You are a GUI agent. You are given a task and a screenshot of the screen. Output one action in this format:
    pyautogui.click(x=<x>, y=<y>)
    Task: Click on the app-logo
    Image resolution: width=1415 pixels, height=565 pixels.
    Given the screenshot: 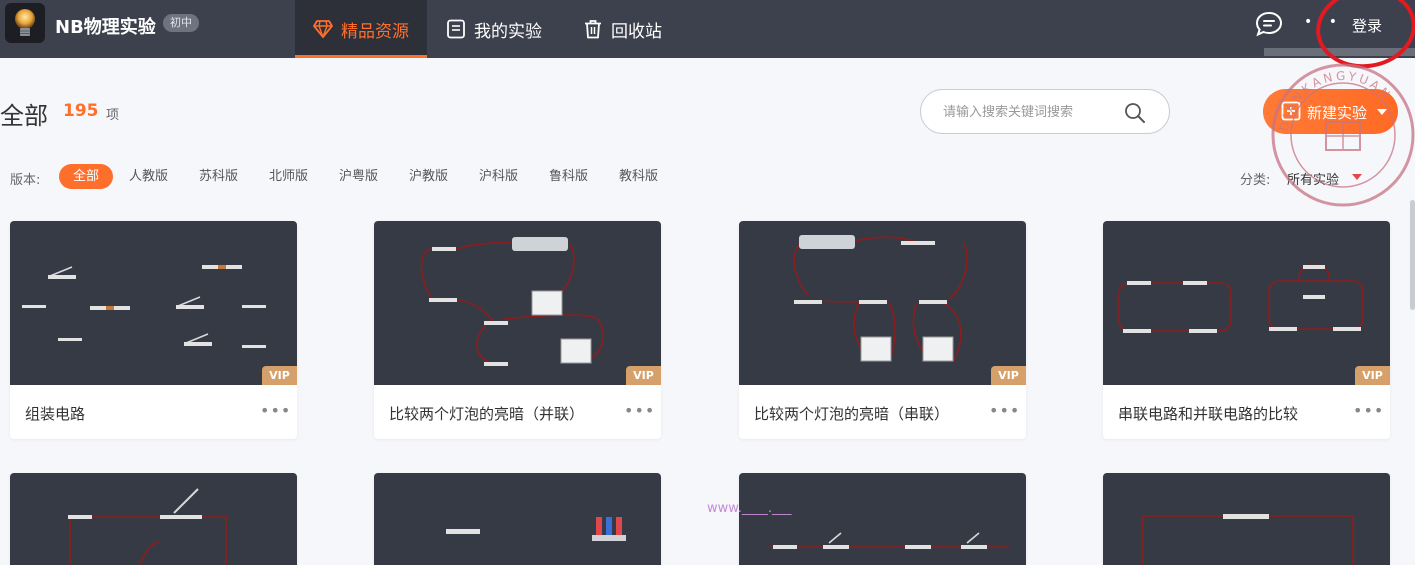 What is the action you would take?
    pyautogui.click(x=25, y=23)
    